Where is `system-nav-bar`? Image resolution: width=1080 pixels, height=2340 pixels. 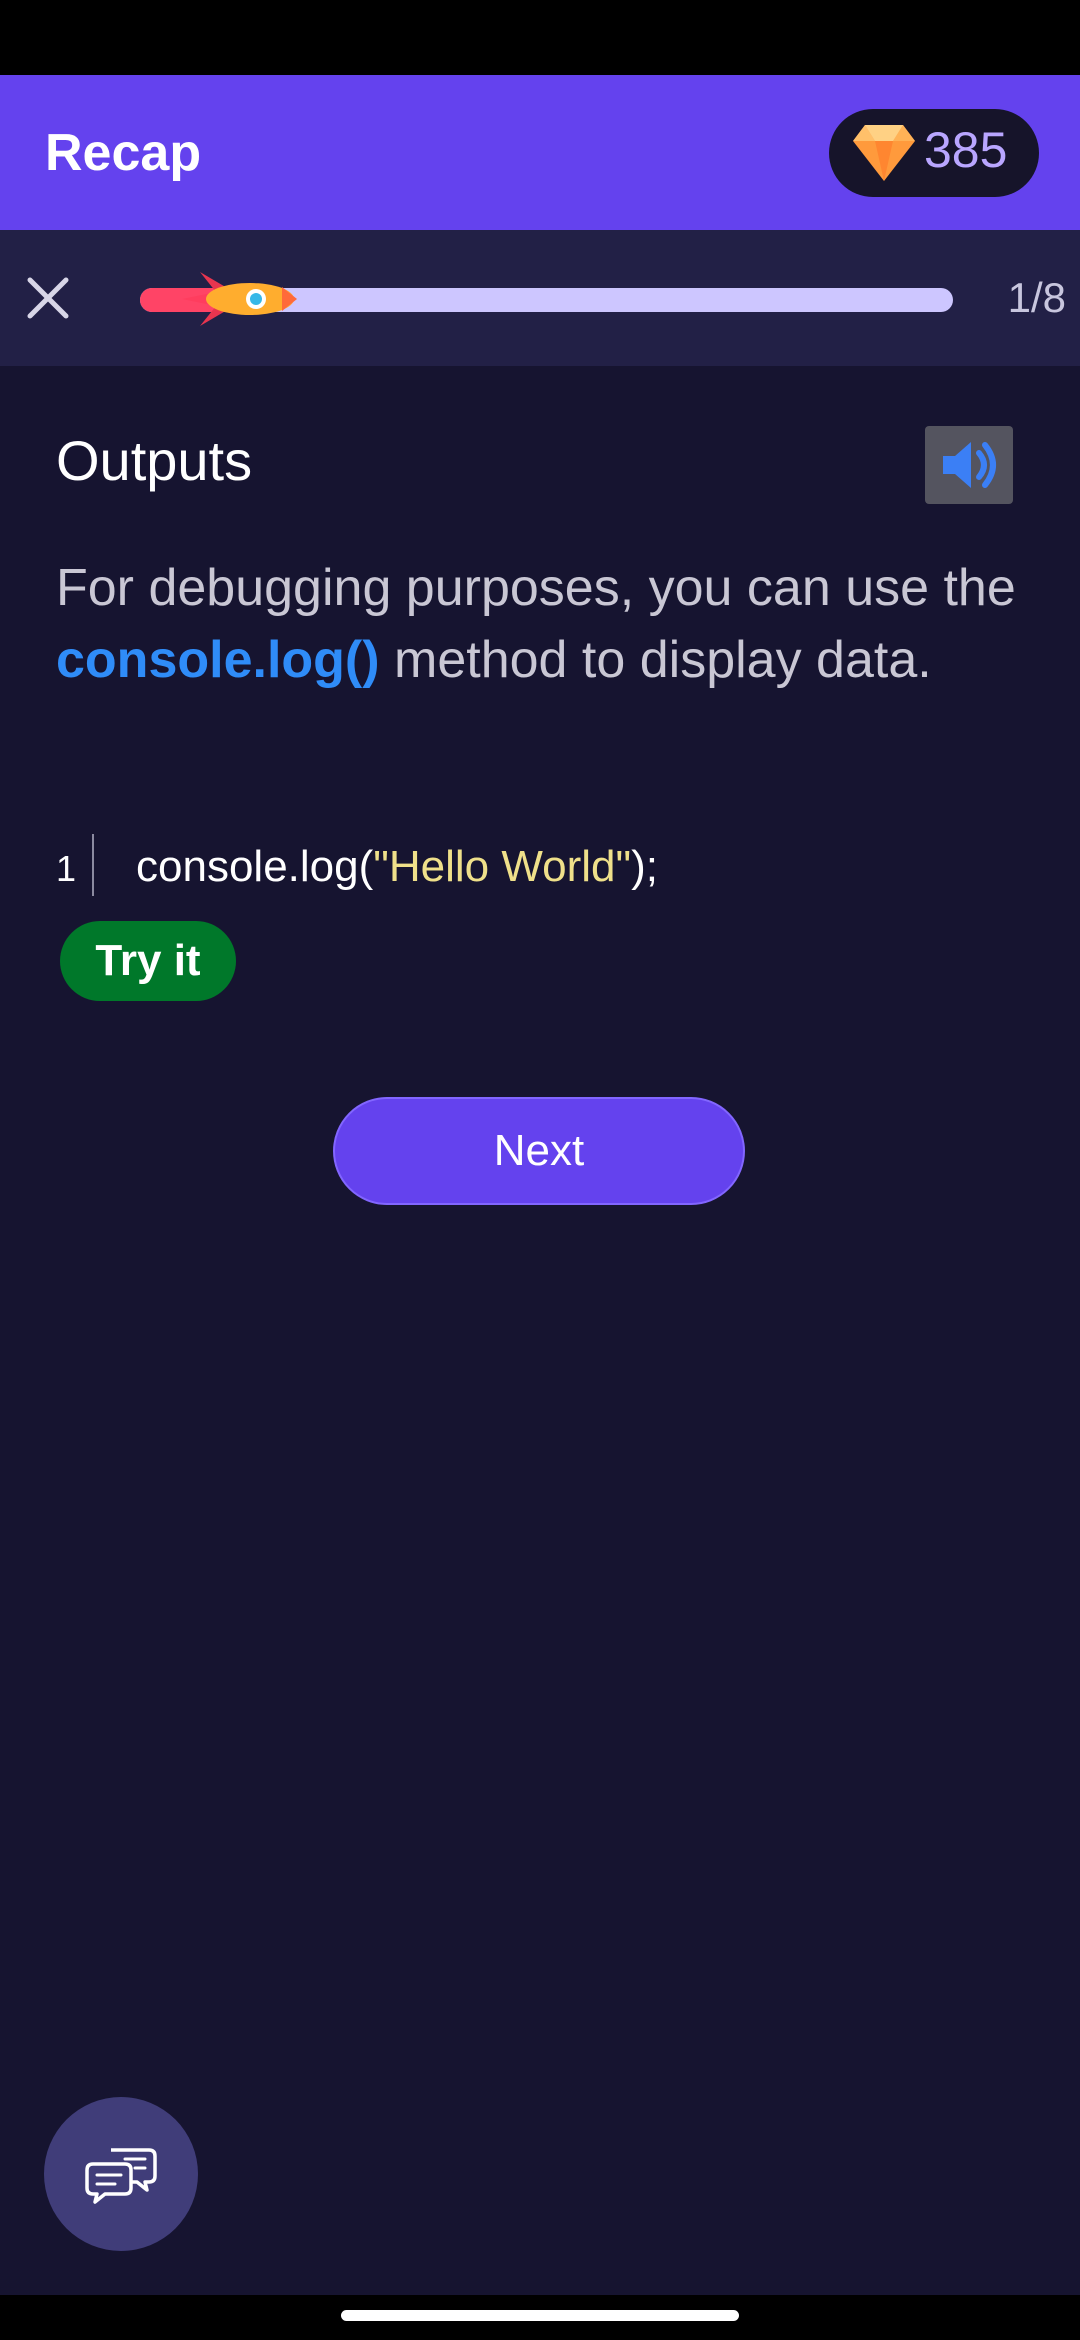 system-nav-bar is located at coordinates (540, 2317).